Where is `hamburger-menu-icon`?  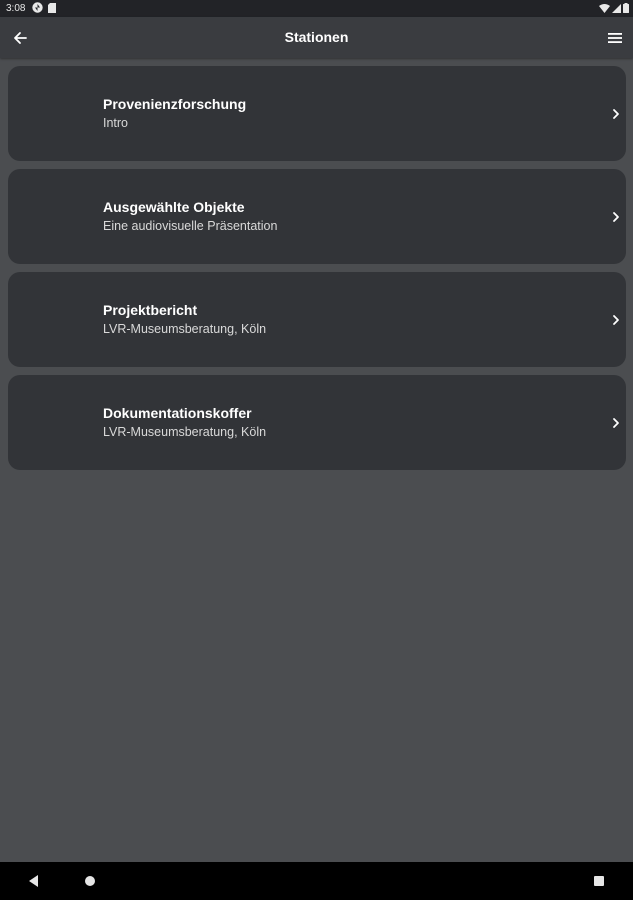 hamburger-menu-icon is located at coordinates (615, 38).